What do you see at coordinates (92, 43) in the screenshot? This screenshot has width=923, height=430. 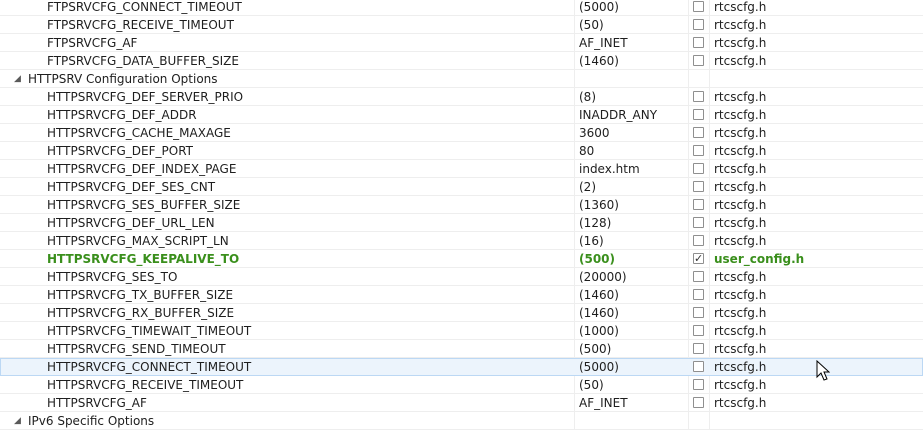 I see `option-name: FTPSRVCFG_AF` at bounding box center [92, 43].